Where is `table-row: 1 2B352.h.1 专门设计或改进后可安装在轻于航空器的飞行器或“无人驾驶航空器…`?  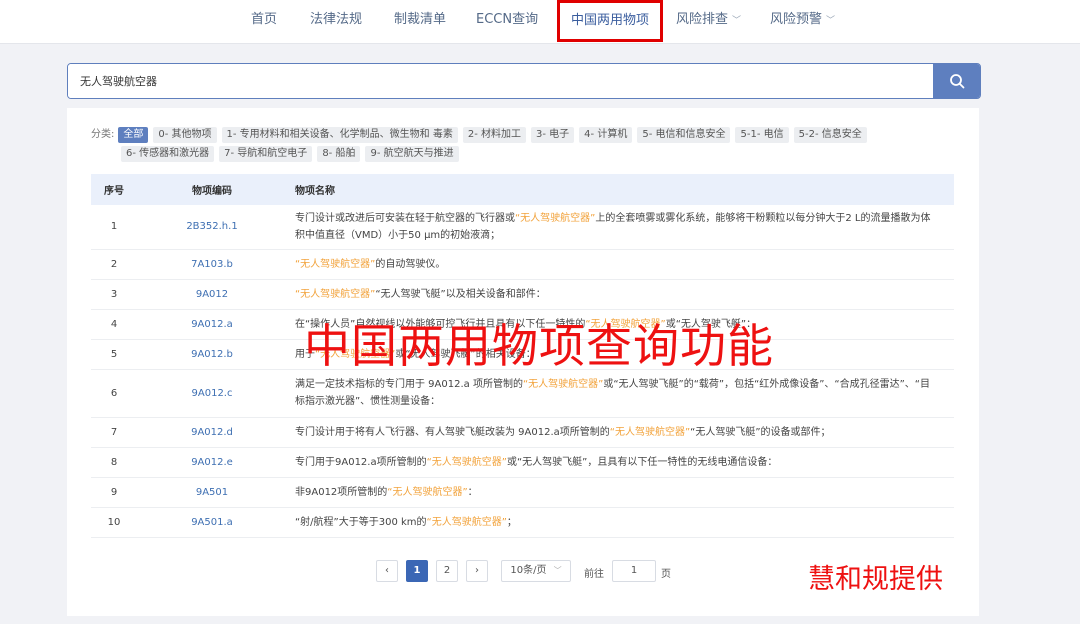
table-row: 1 2B352.h.1 专门设计或改进后可安装在轻于航空器的飞行器或“无人驾驶航空器… is located at coordinates (522, 227).